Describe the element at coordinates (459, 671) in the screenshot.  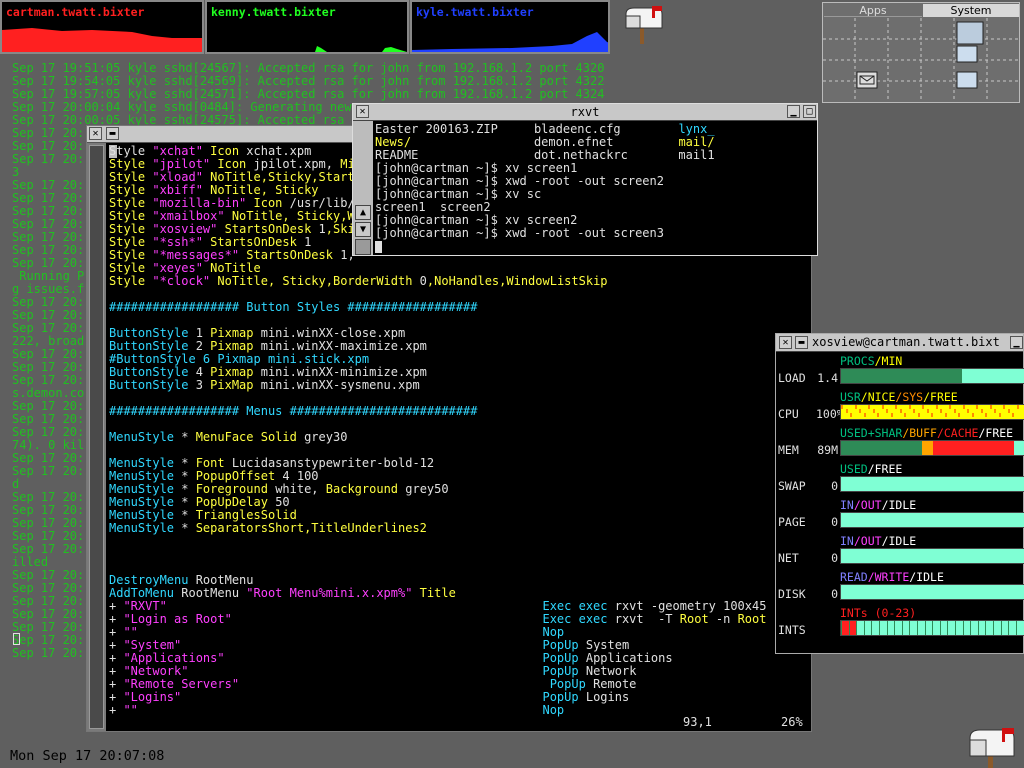
I see `text-line: + "Network" PopUp Network` at that location.